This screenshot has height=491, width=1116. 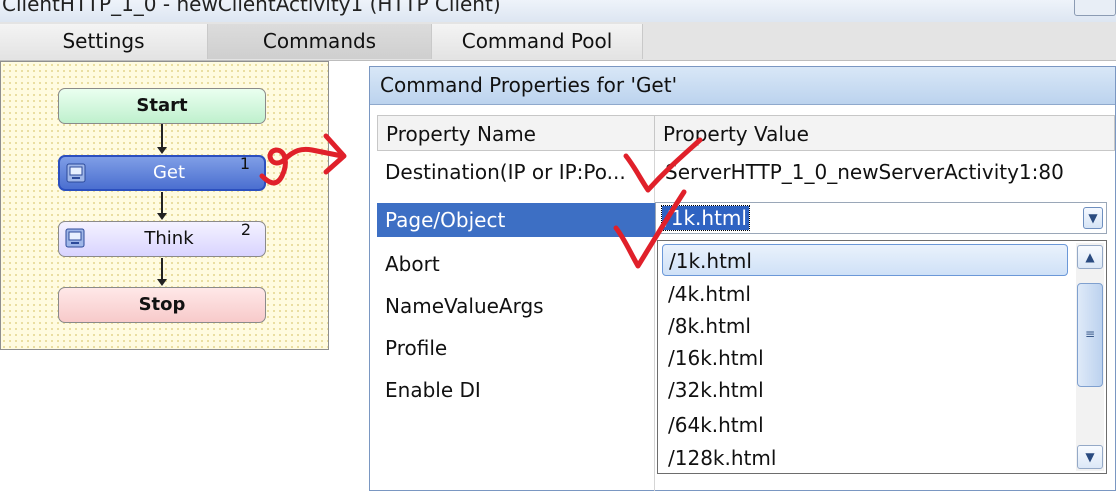 What do you see at coordinates (865, 326) in the screenshot?
I see `dropdown-option: /8k.html` at bounding box center [865, 326].